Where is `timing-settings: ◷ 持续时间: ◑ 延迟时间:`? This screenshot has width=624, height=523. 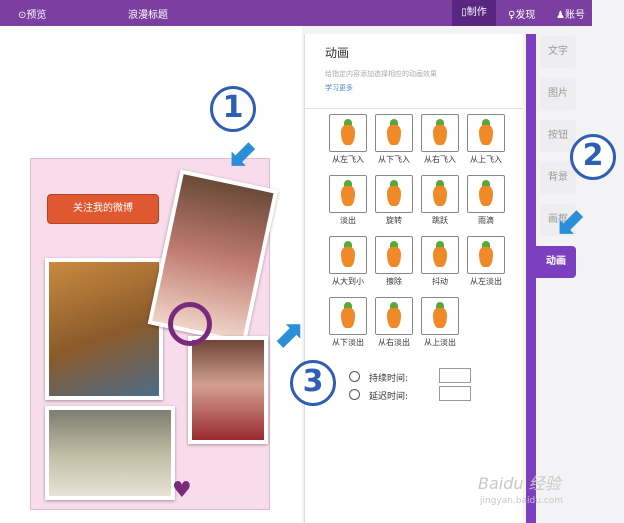 timing-settings: ◷ 持续时间: ◑ 延迟时间: is located at coordinates (424, 386).